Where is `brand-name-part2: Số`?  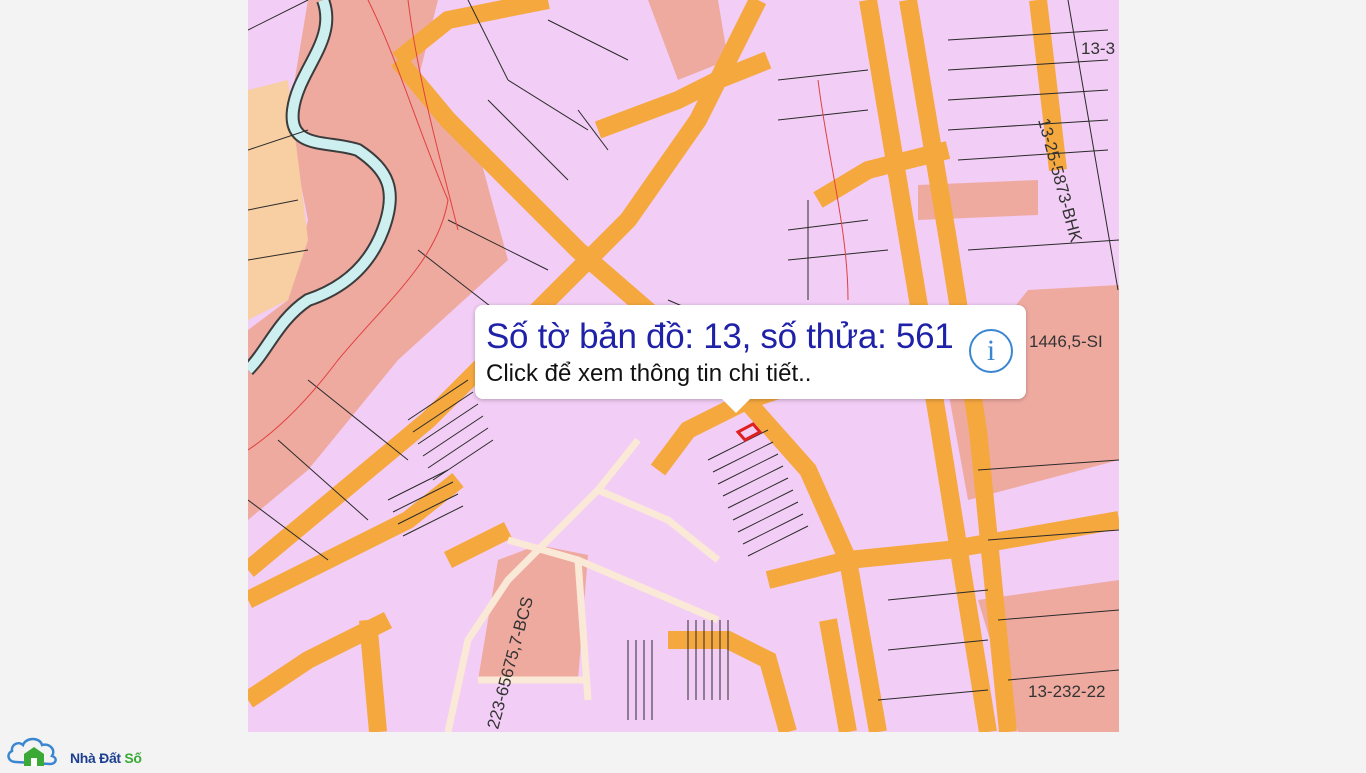 brand-name-part2: Số is located at coordinates (131, 758).